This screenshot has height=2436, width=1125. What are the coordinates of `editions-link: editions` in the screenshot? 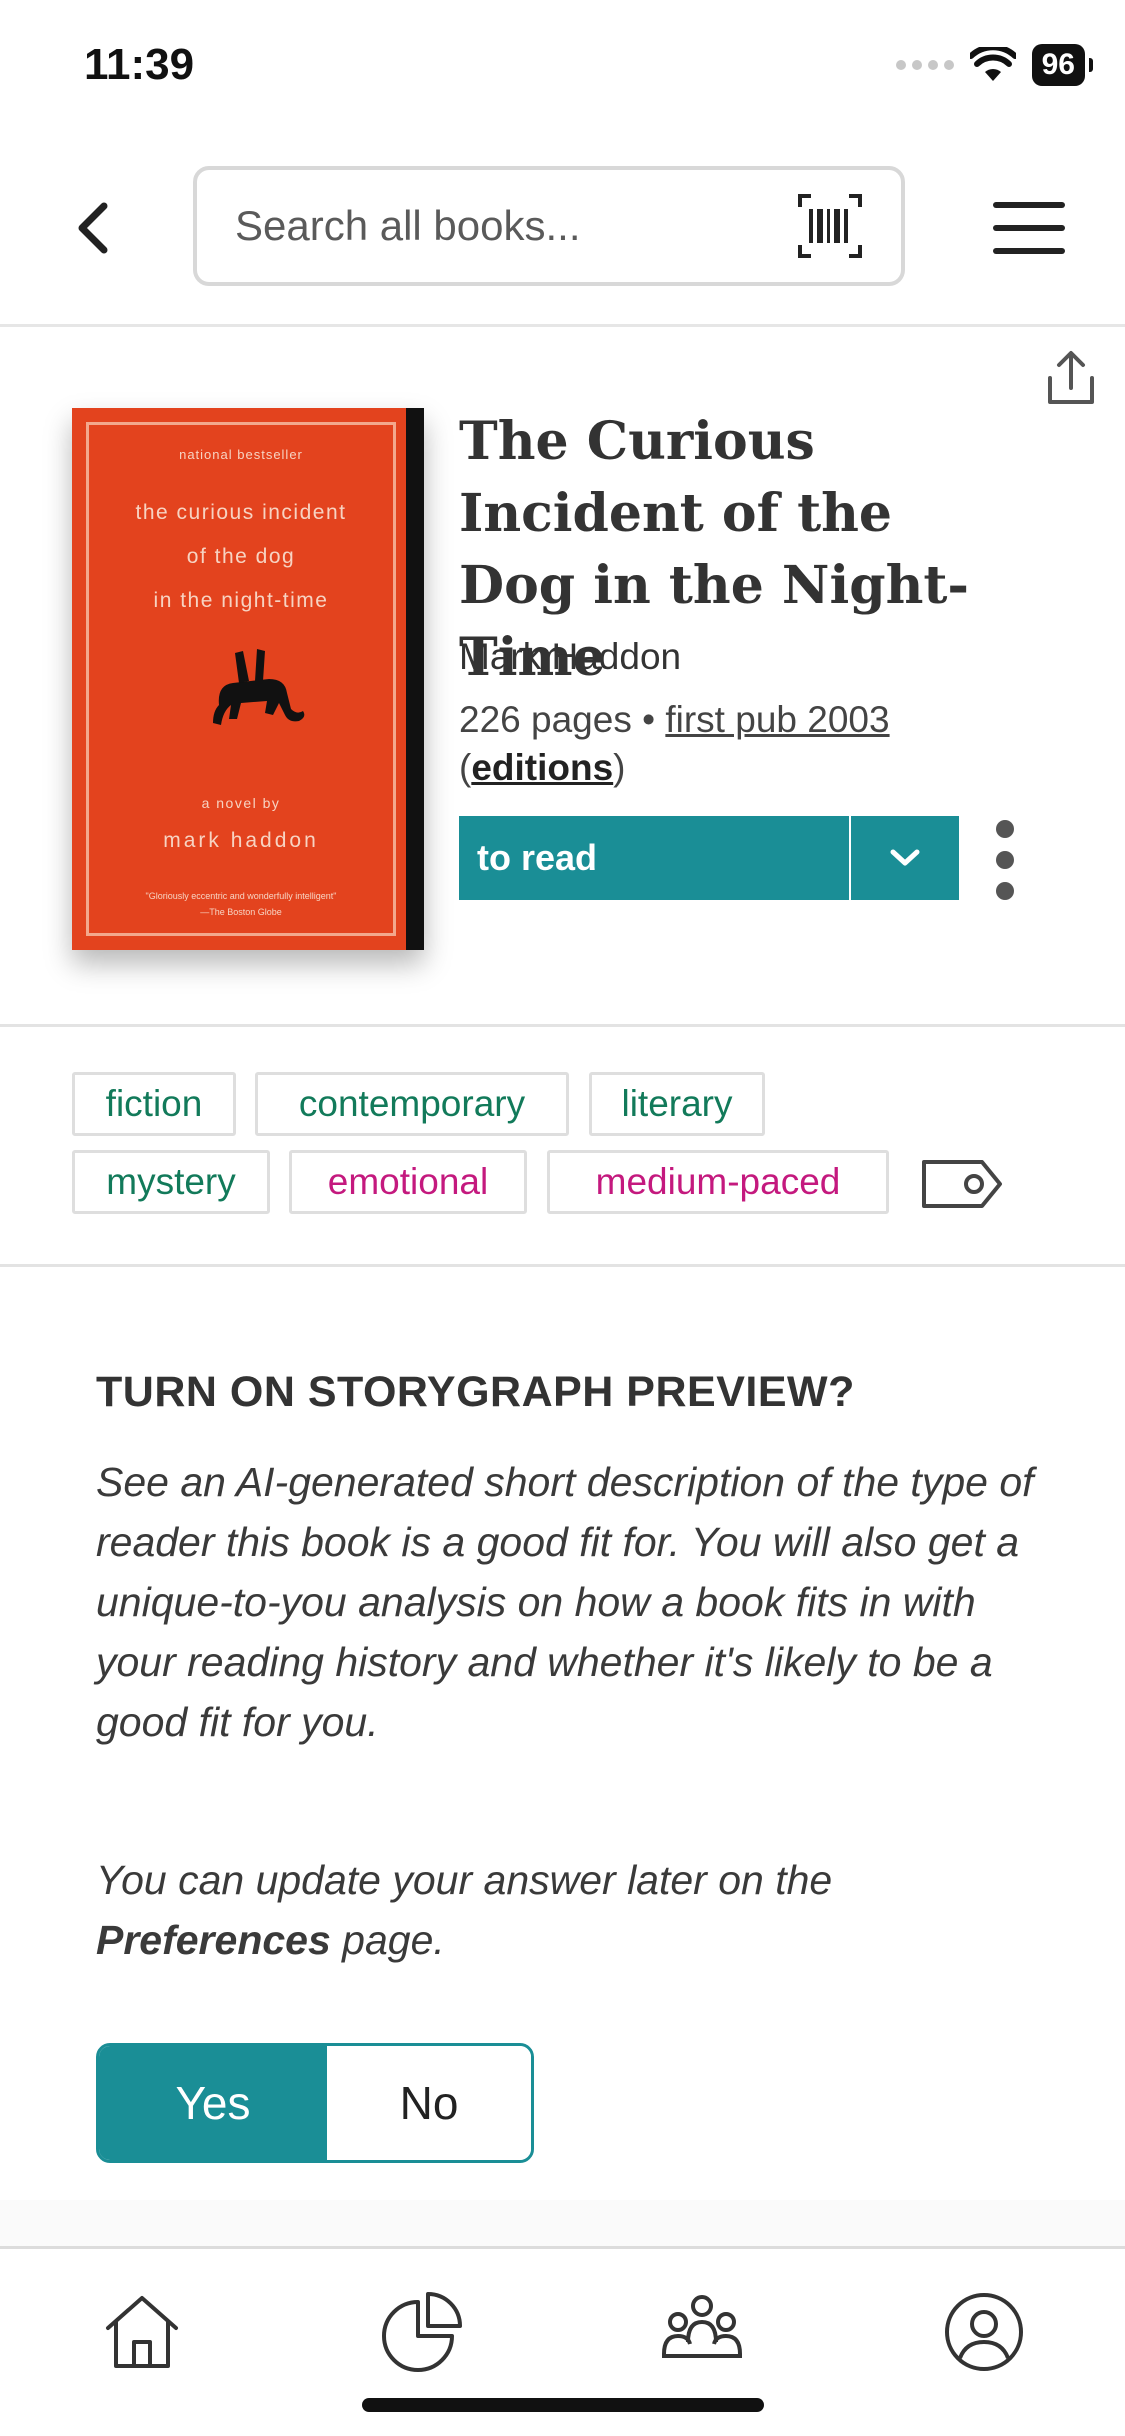 It's located at (542, 767).